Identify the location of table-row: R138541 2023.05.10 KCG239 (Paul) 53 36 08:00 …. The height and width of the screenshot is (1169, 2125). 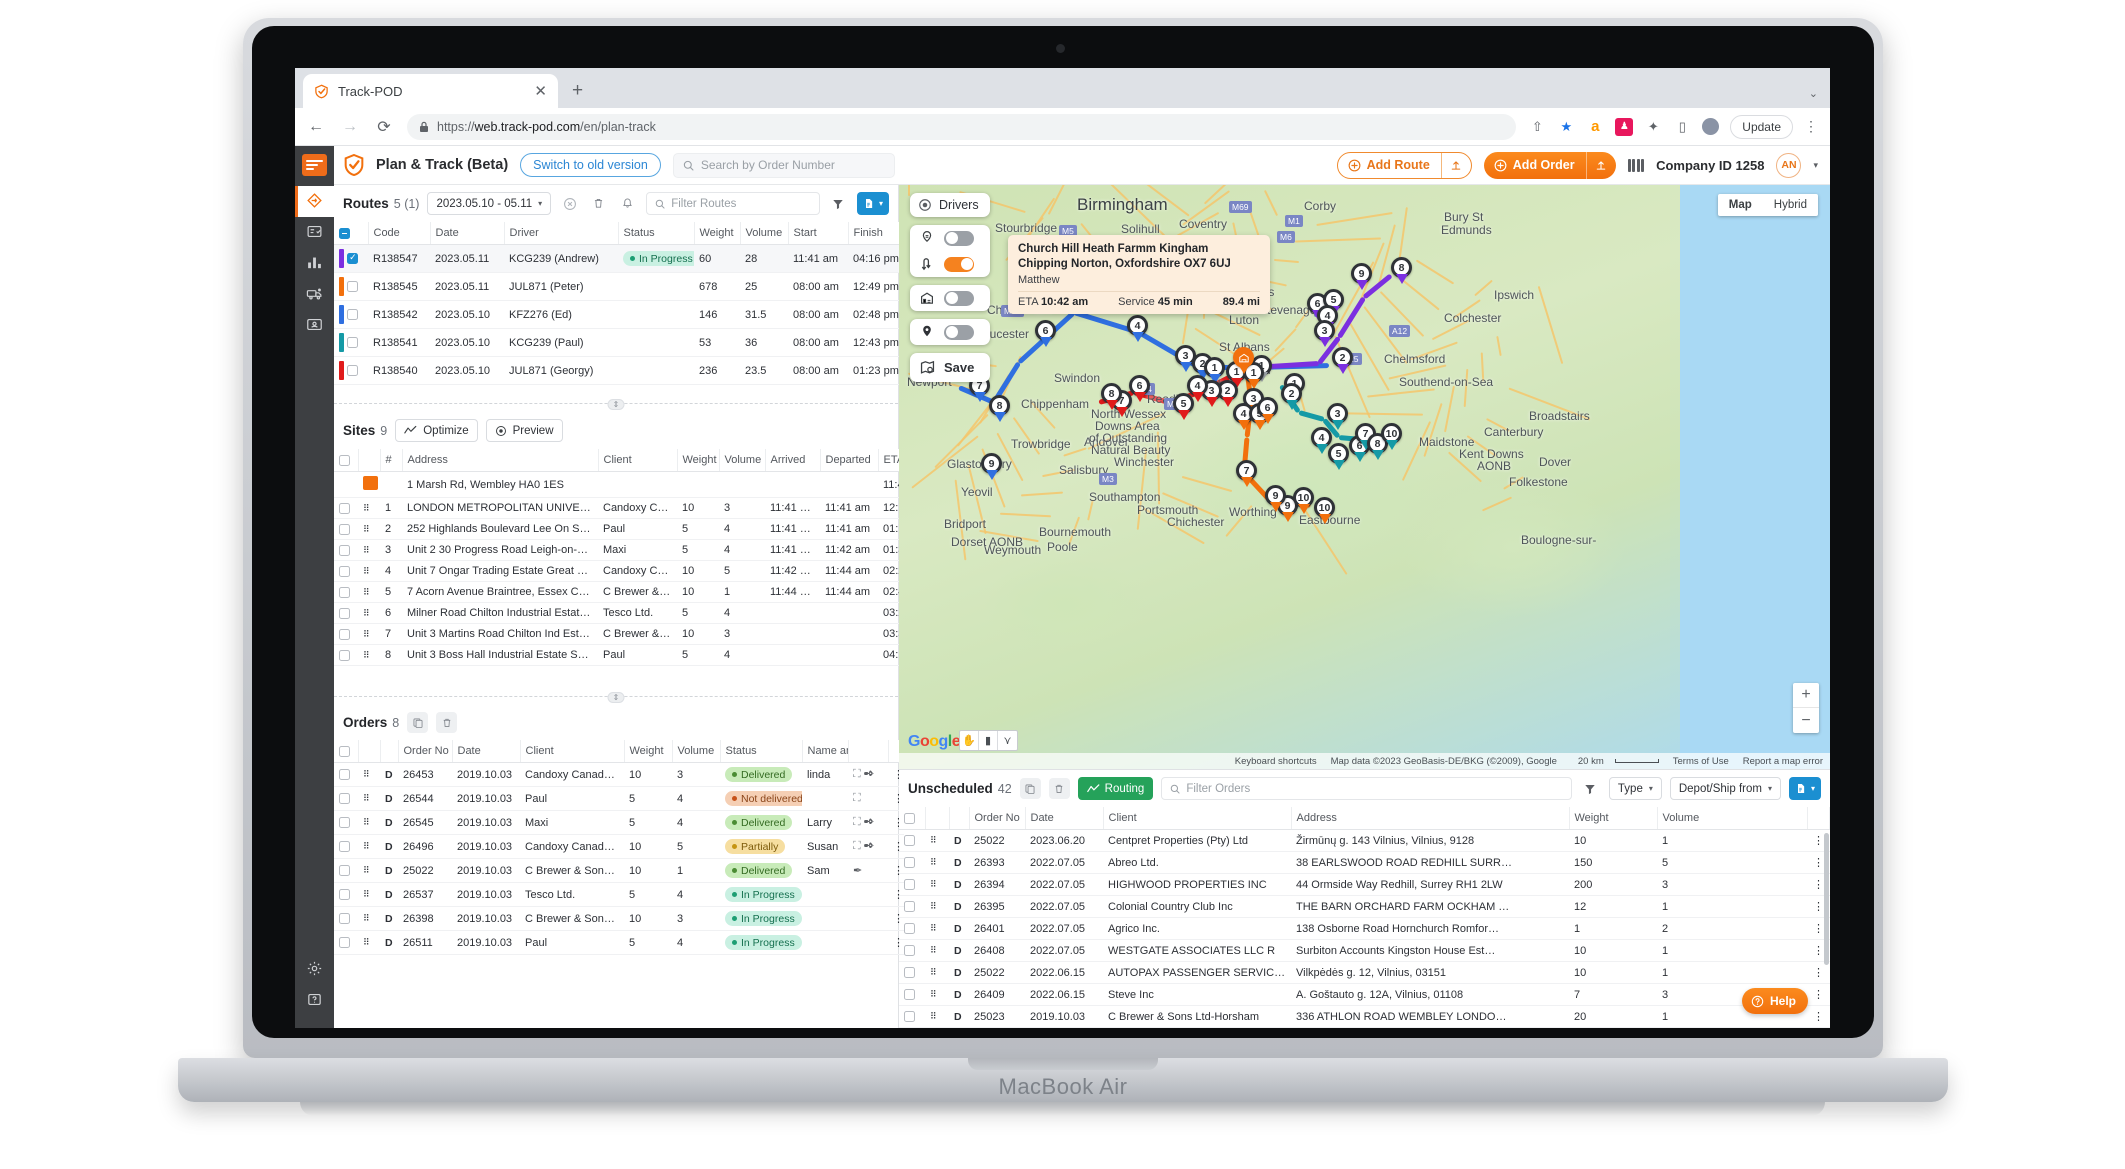
(630, 342).